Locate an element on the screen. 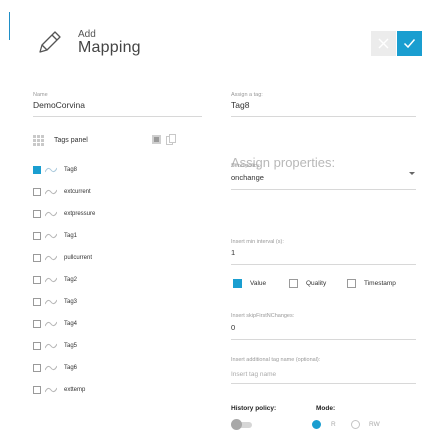 The height and width of the screenshot is (438, 429). min-interval-input: 1 is located at coordinates (233, 252).